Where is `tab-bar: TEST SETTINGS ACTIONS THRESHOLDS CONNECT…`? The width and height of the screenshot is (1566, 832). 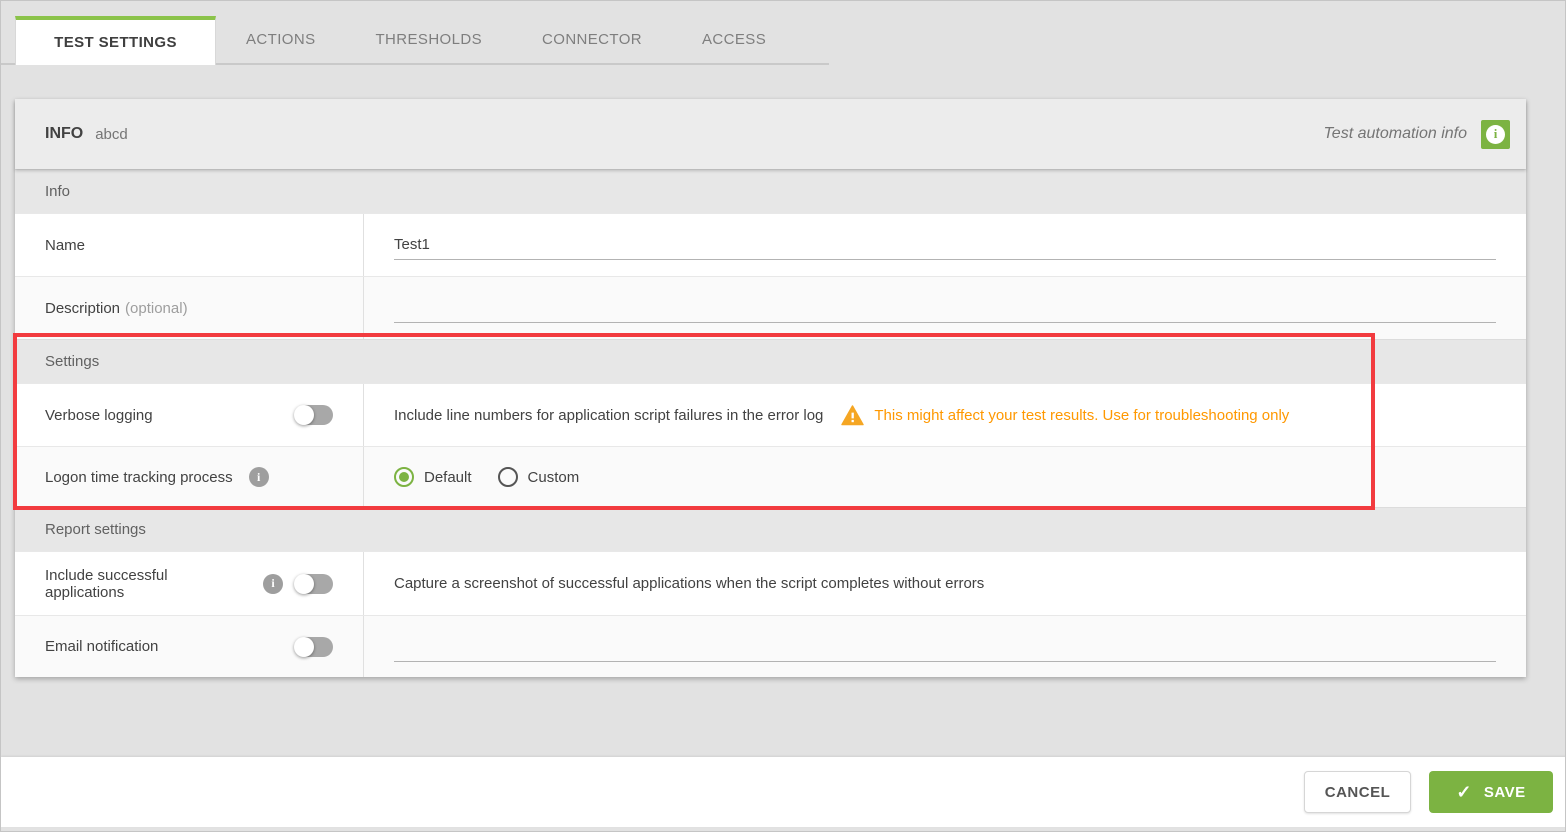 tab-bar: TEST SETTINGS ACTIONS THRESHOLDS CONNECT… is located at coordinates (415, 40).